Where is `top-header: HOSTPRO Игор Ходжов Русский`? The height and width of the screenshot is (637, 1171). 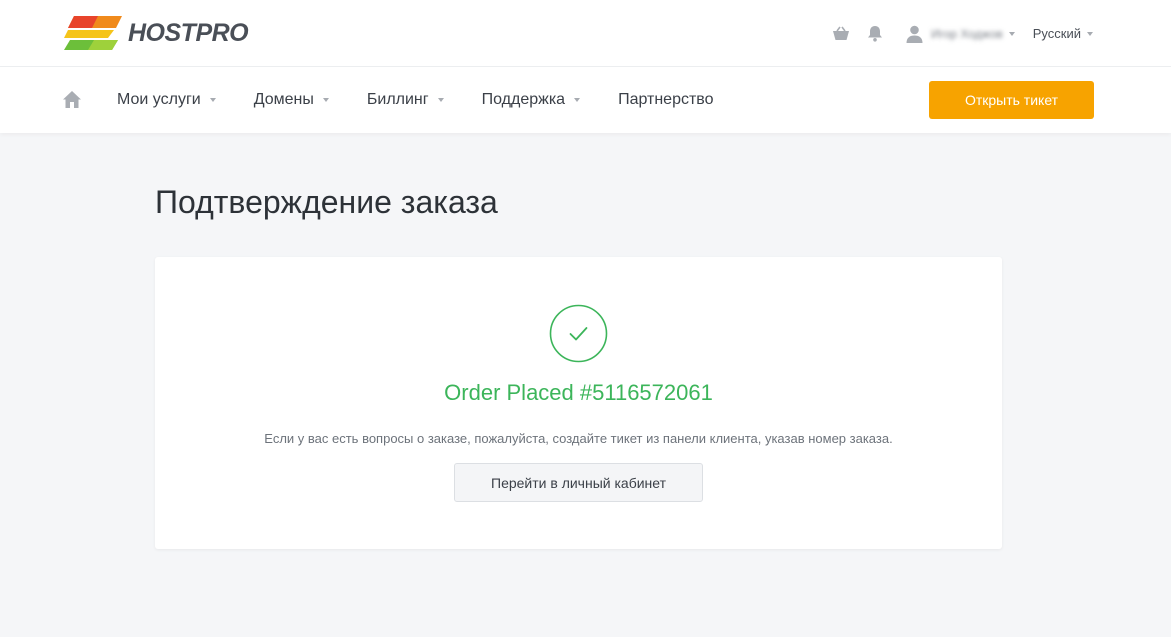
top-header: HOSTPRO Игор Ходжов Русский is located at coordinates (585, 33).